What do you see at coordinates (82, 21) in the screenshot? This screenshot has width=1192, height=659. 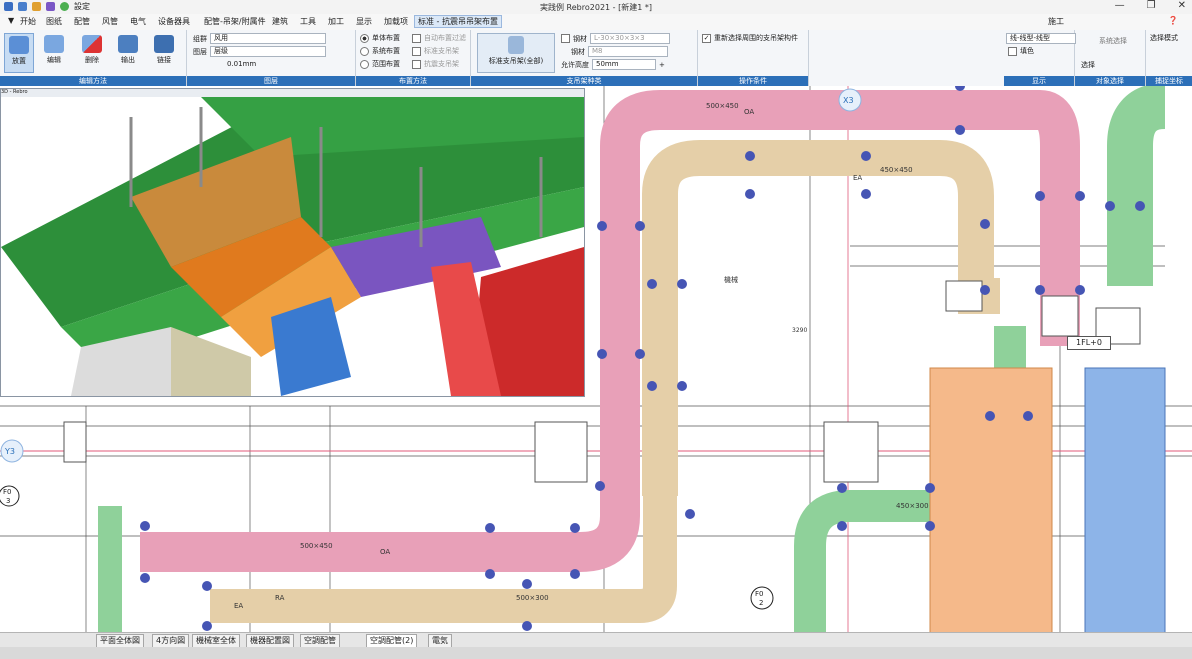 I see `menu-piping: 配管` at bounding box center [82, 21].